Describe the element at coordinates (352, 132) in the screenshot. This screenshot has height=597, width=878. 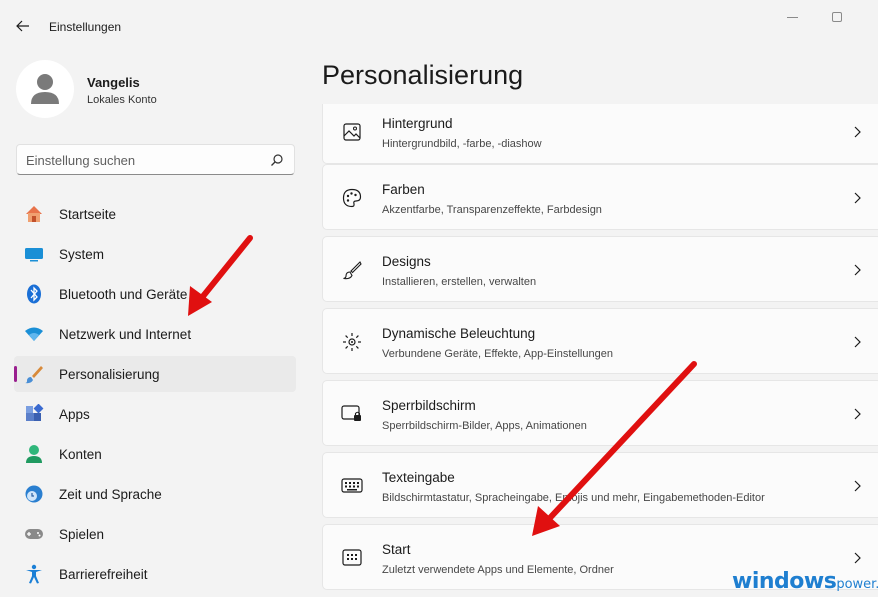
I see `picture-icon` at that location.